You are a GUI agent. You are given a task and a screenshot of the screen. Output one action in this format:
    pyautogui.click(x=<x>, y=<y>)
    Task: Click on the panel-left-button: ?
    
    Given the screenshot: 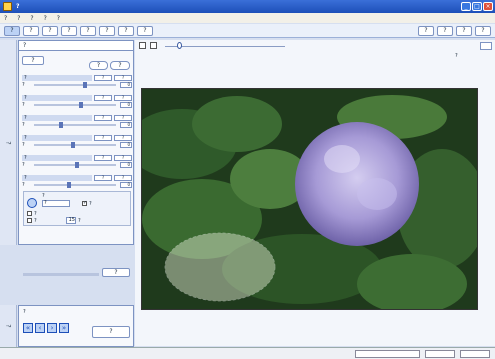 What is the action you would take?
    pyautogui.click(x=33, y=60)
    